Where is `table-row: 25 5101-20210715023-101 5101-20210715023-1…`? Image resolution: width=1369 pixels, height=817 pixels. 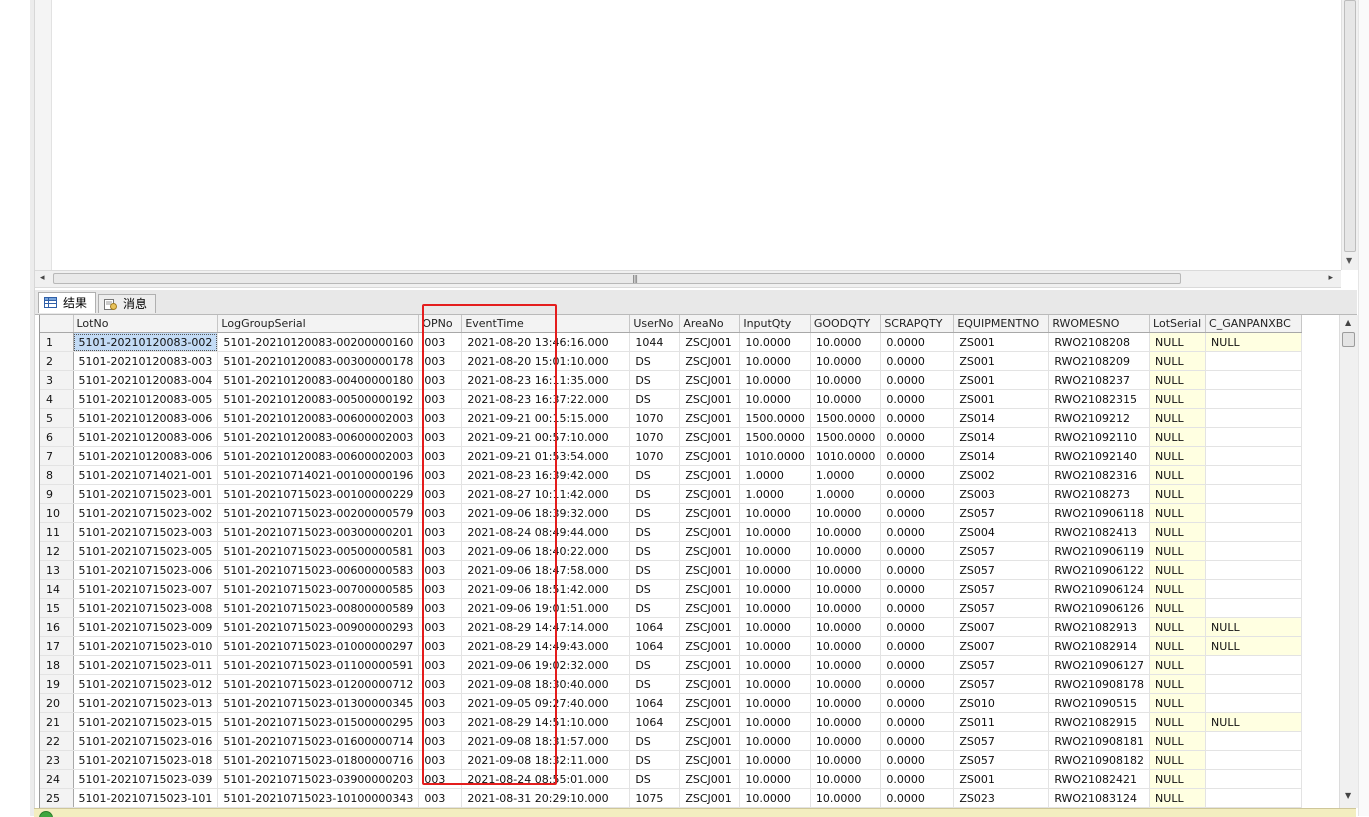
table-row: 25 5101-20210715023-101 5101-20210715023-1… is located at coordinates (671, 798).